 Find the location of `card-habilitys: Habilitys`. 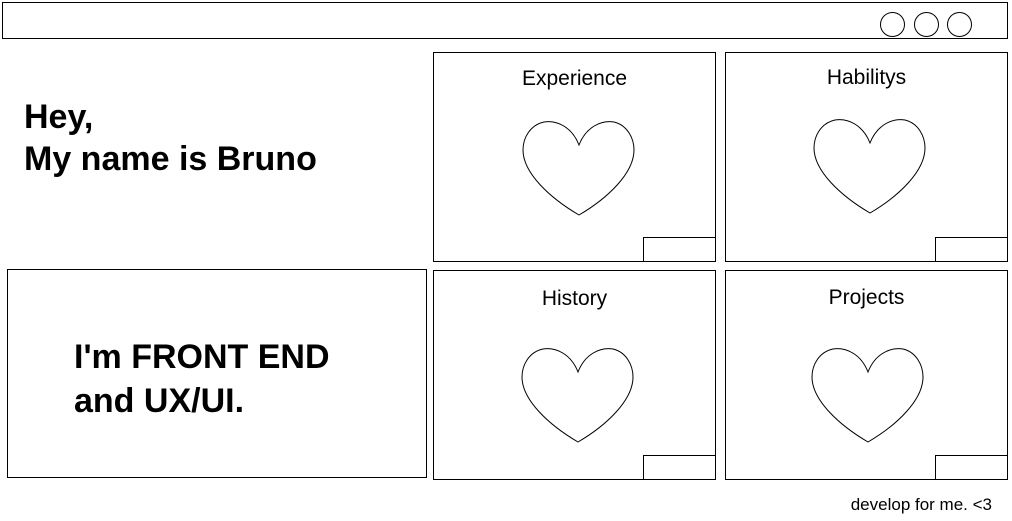

card-habilitys: Habilitys is located at coordinates (866, 157).